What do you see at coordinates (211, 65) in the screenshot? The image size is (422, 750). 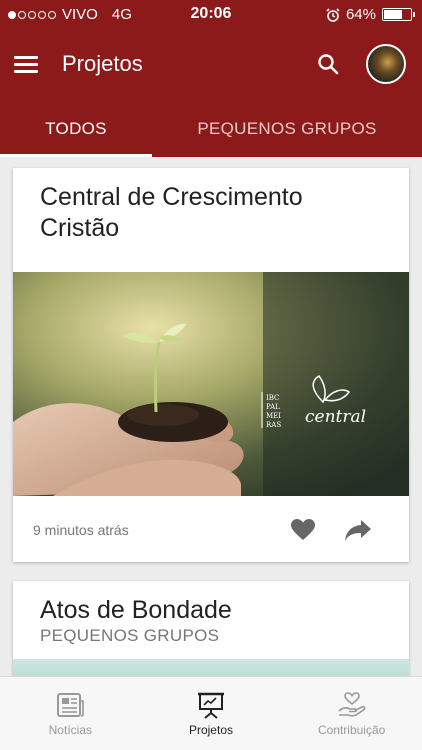 I see `app-bar: Projetos` at bounding box center [211, 65].